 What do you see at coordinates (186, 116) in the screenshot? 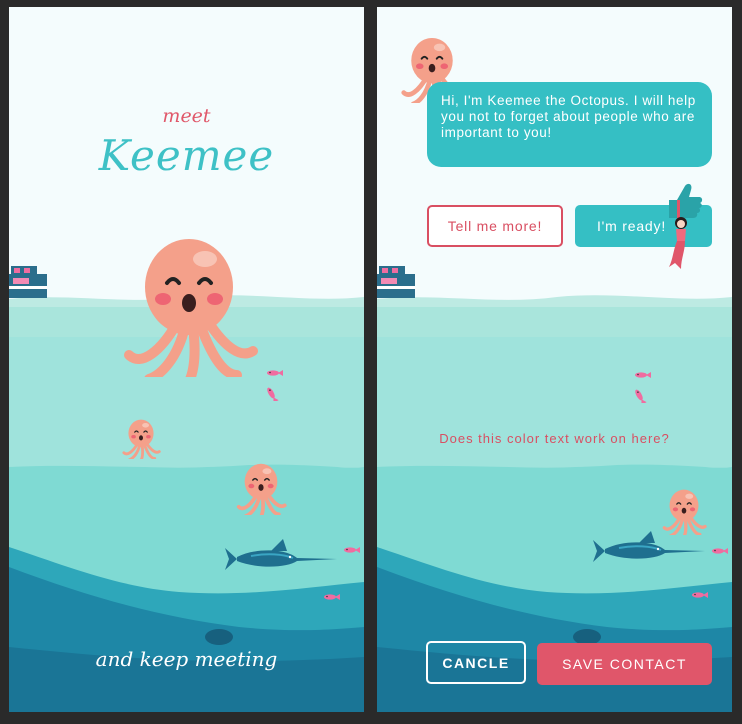
I see `meet-text: meet` at bounding box center [186, 116].